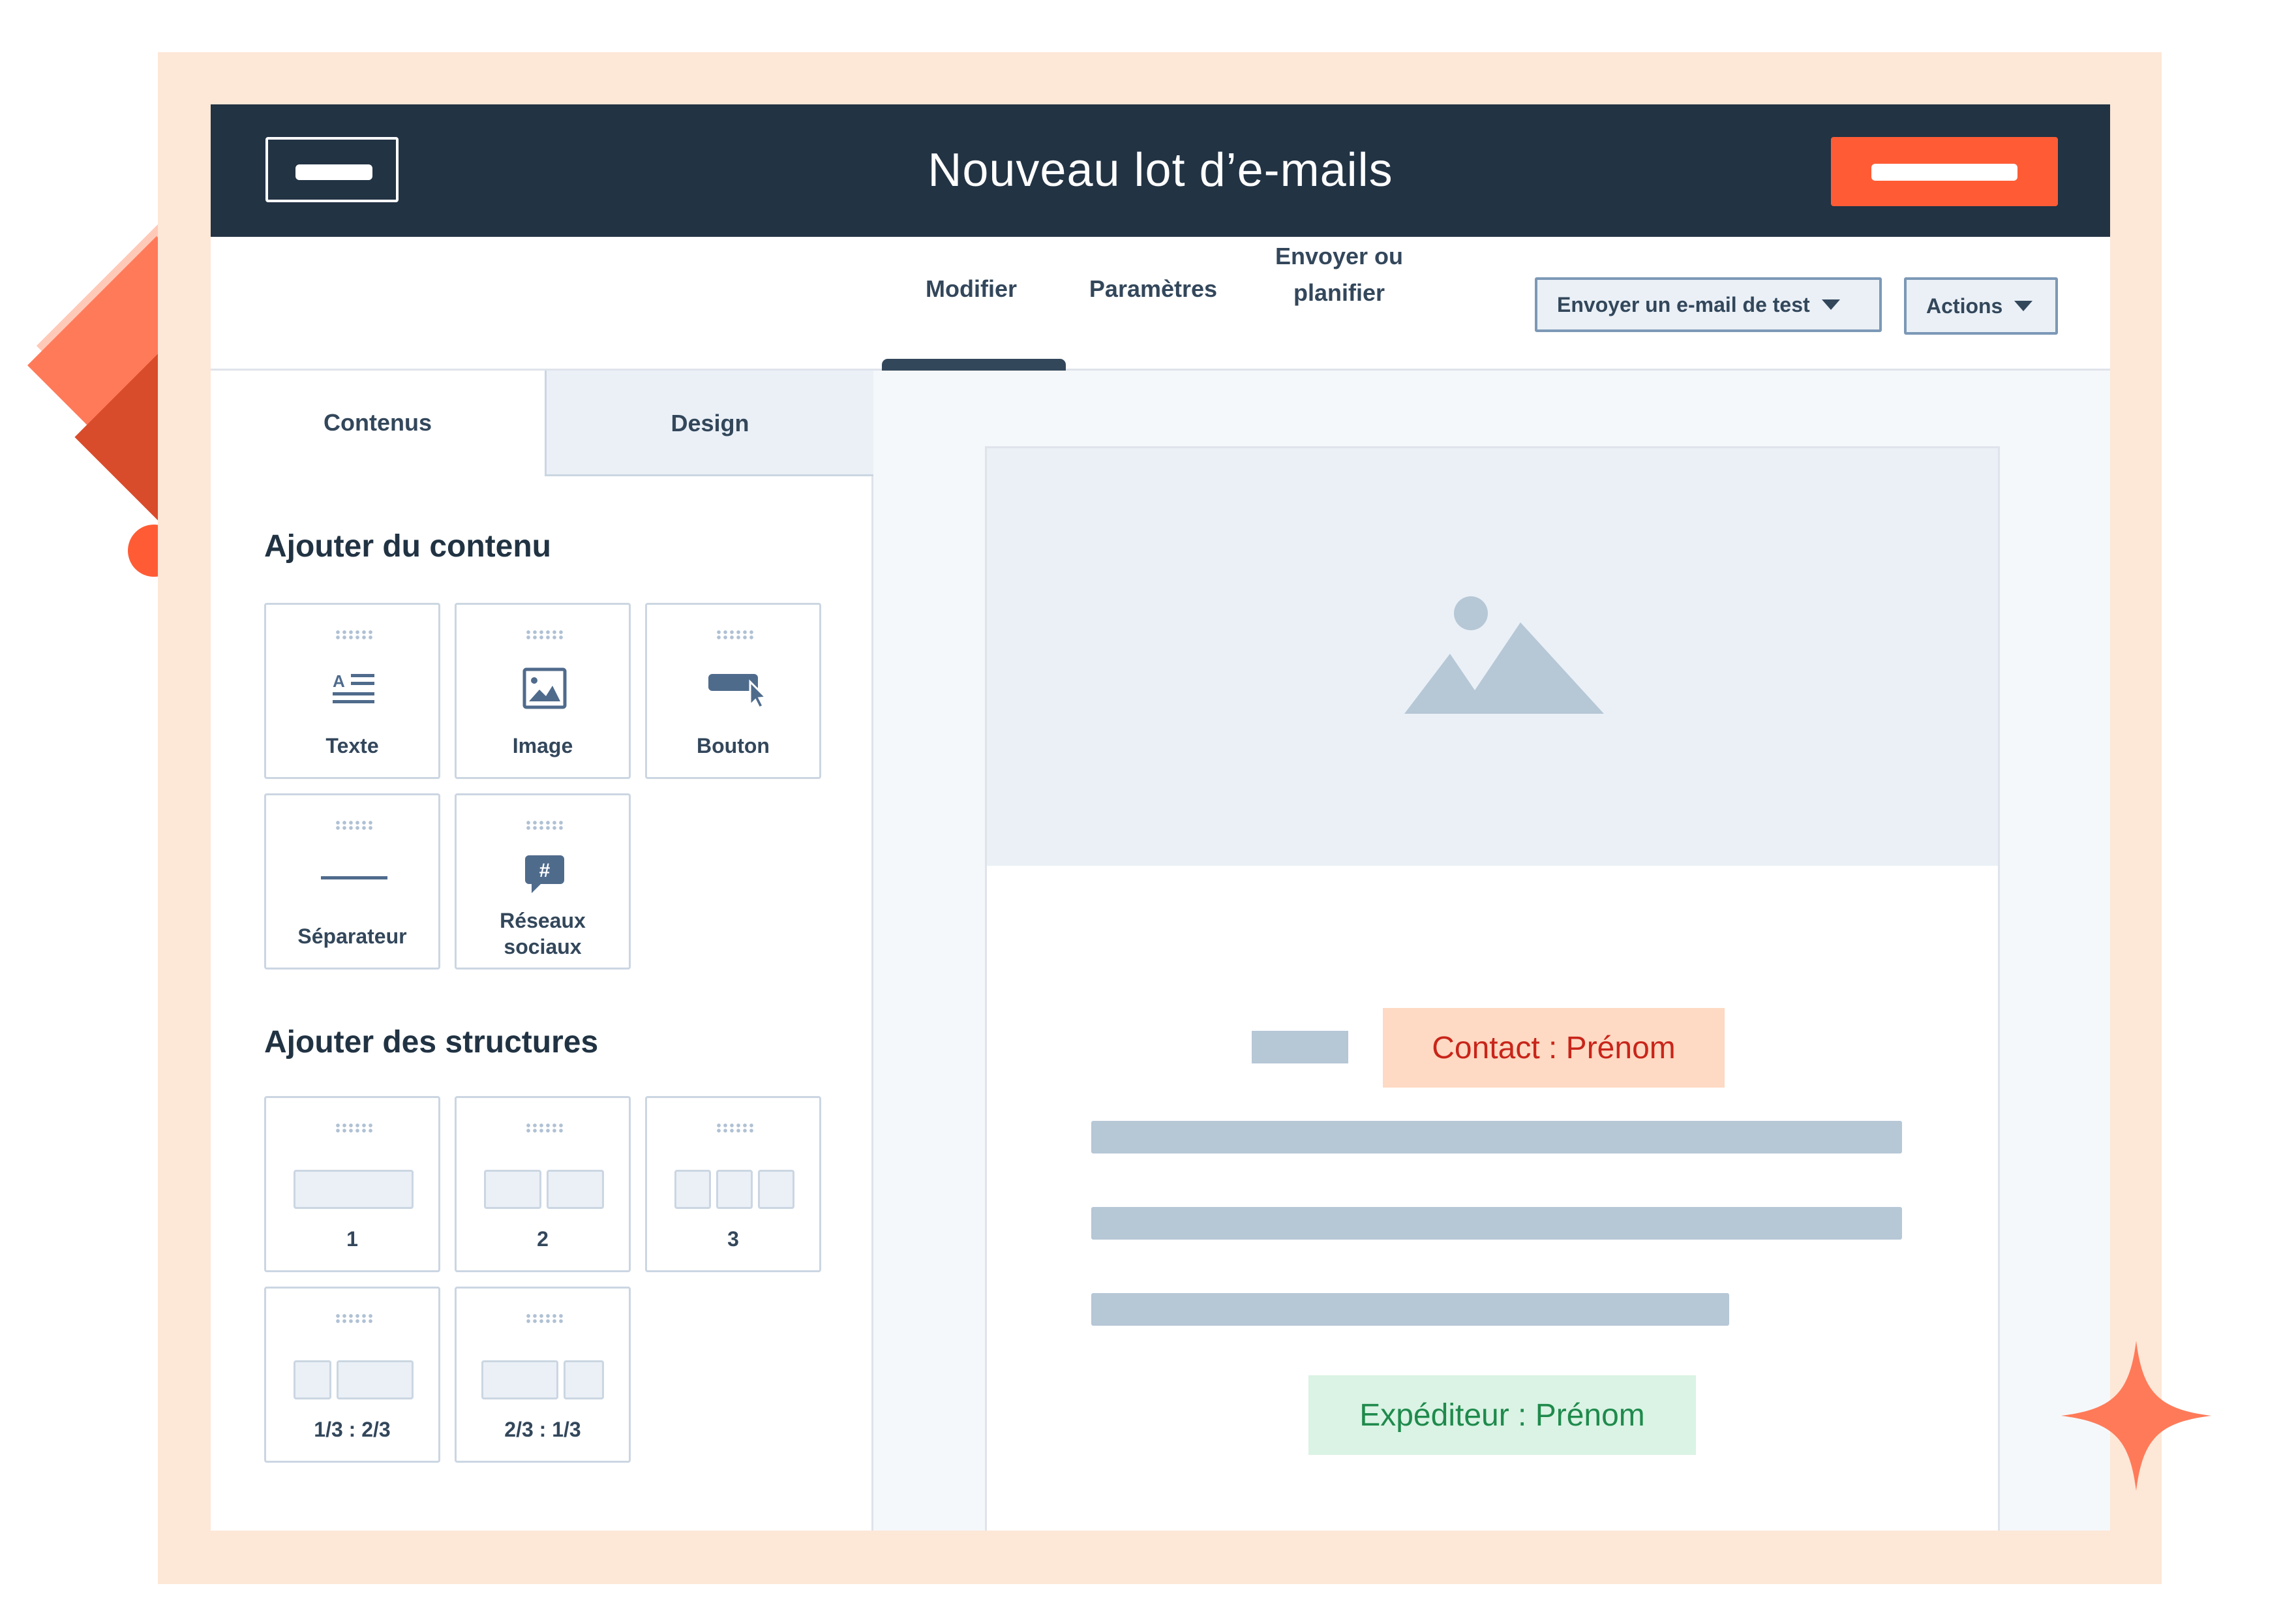 The height and width of the screenshot is (1618, 2296). Describe the element at coordinates (352, 1430) in the screenshot. I see `structure-tile-label: 1/3 : 2/3` at that location.